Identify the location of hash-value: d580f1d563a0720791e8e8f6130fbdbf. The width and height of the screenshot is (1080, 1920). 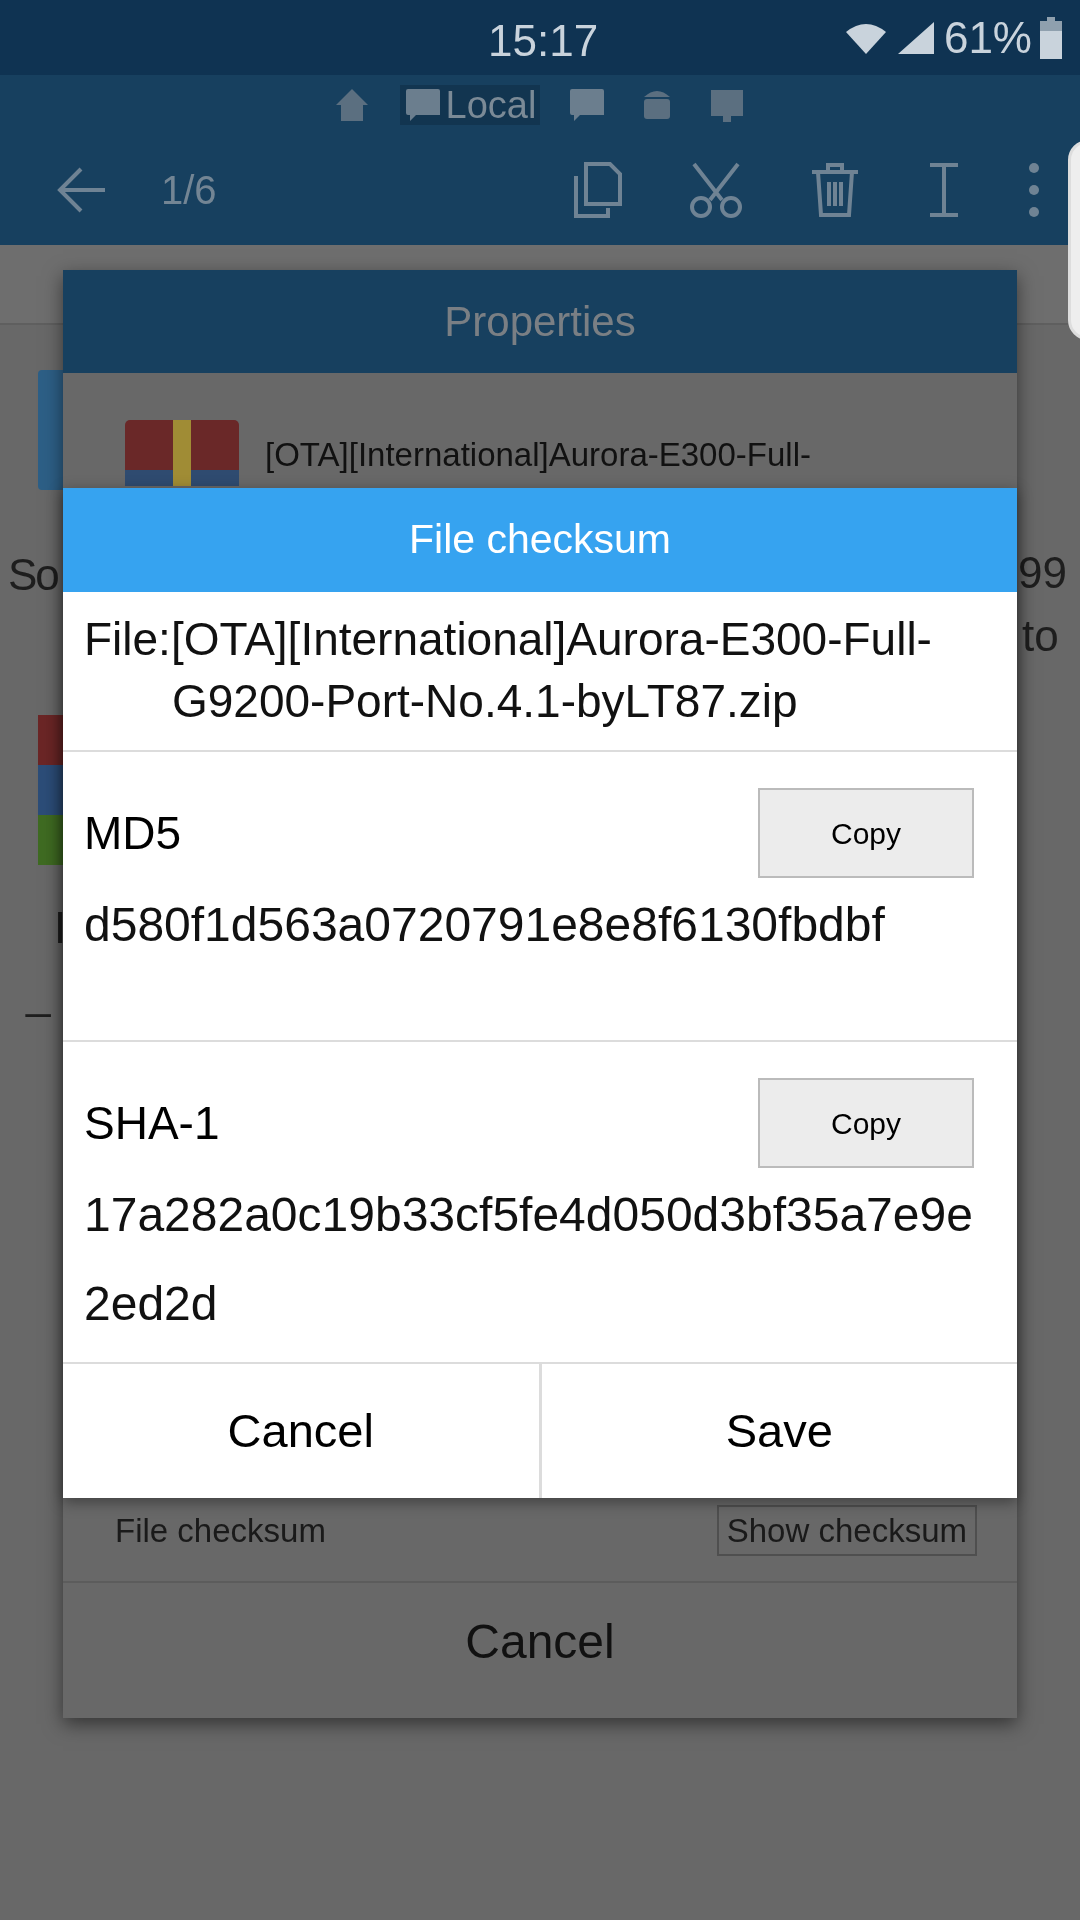
(485, 925).